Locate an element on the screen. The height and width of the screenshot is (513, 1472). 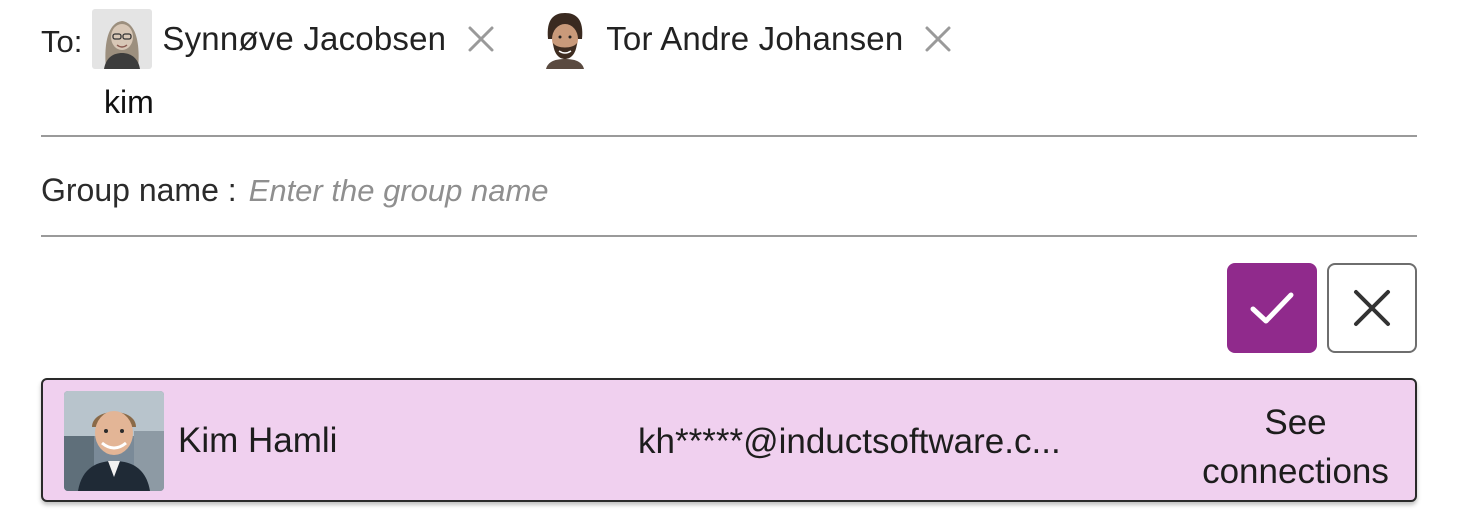
check-icon is located at coordinates (1272, 308).